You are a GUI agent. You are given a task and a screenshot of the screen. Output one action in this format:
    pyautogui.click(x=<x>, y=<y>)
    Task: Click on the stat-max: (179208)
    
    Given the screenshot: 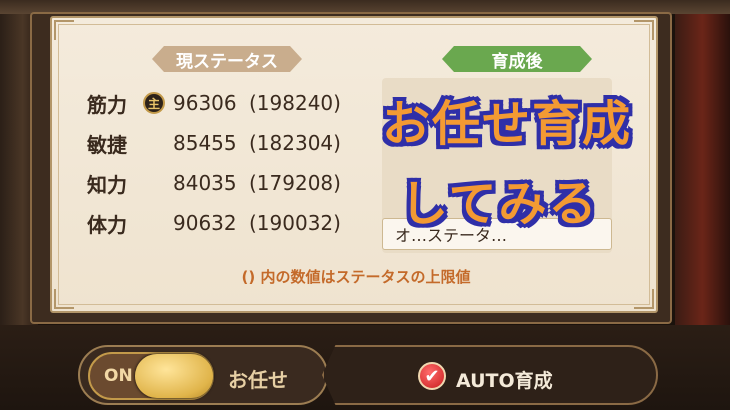 What is the action you would take?
    pyautogui.click(x=295, y=183)
    